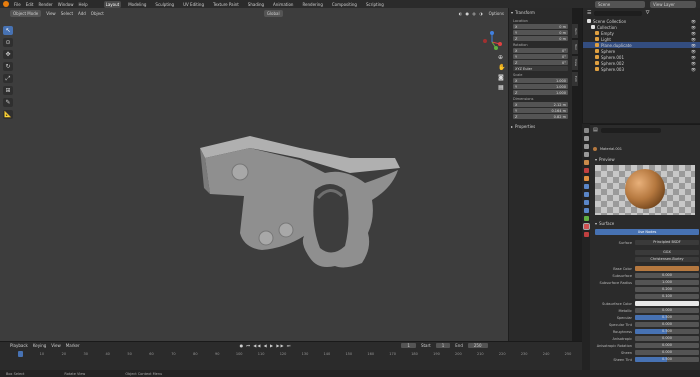 The image size is (700, 377). What do you see at coordinates (586, 226) in the screenshot?
I see `material-tab-icon` at bounding box center [586, 226].